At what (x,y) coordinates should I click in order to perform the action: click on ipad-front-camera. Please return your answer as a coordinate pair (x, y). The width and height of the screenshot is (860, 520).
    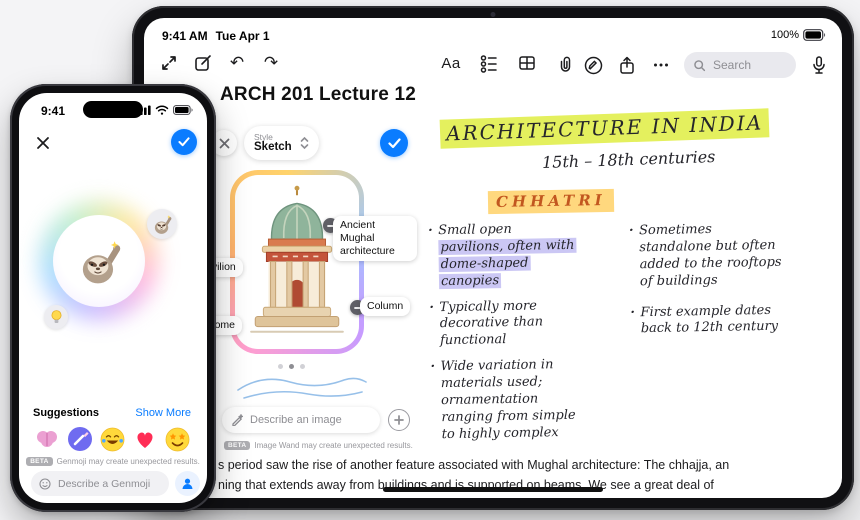
    Looking at the image, I should click on (493, 14).